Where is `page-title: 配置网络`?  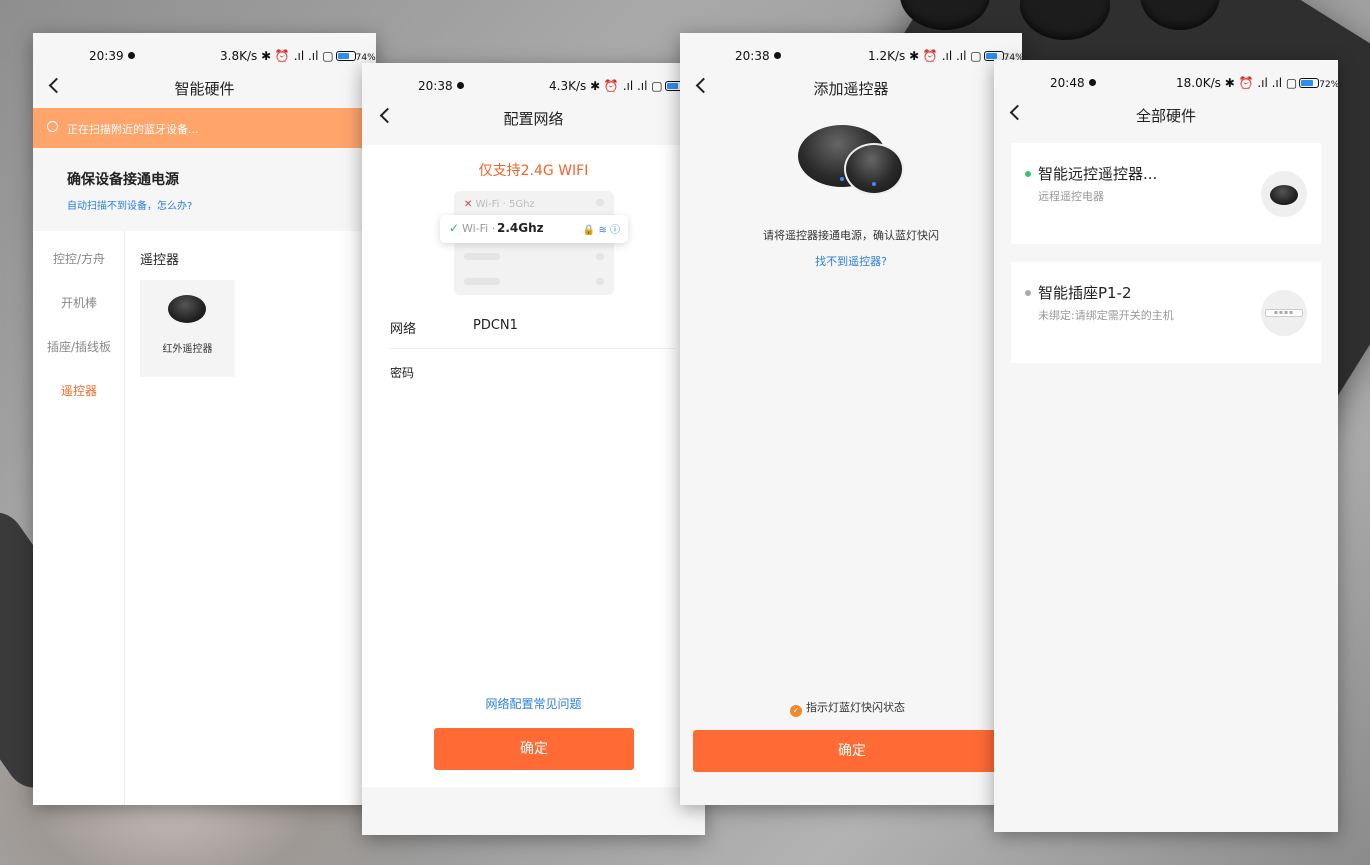 page-title: 配置网络 is located at coordinates (533, 119).